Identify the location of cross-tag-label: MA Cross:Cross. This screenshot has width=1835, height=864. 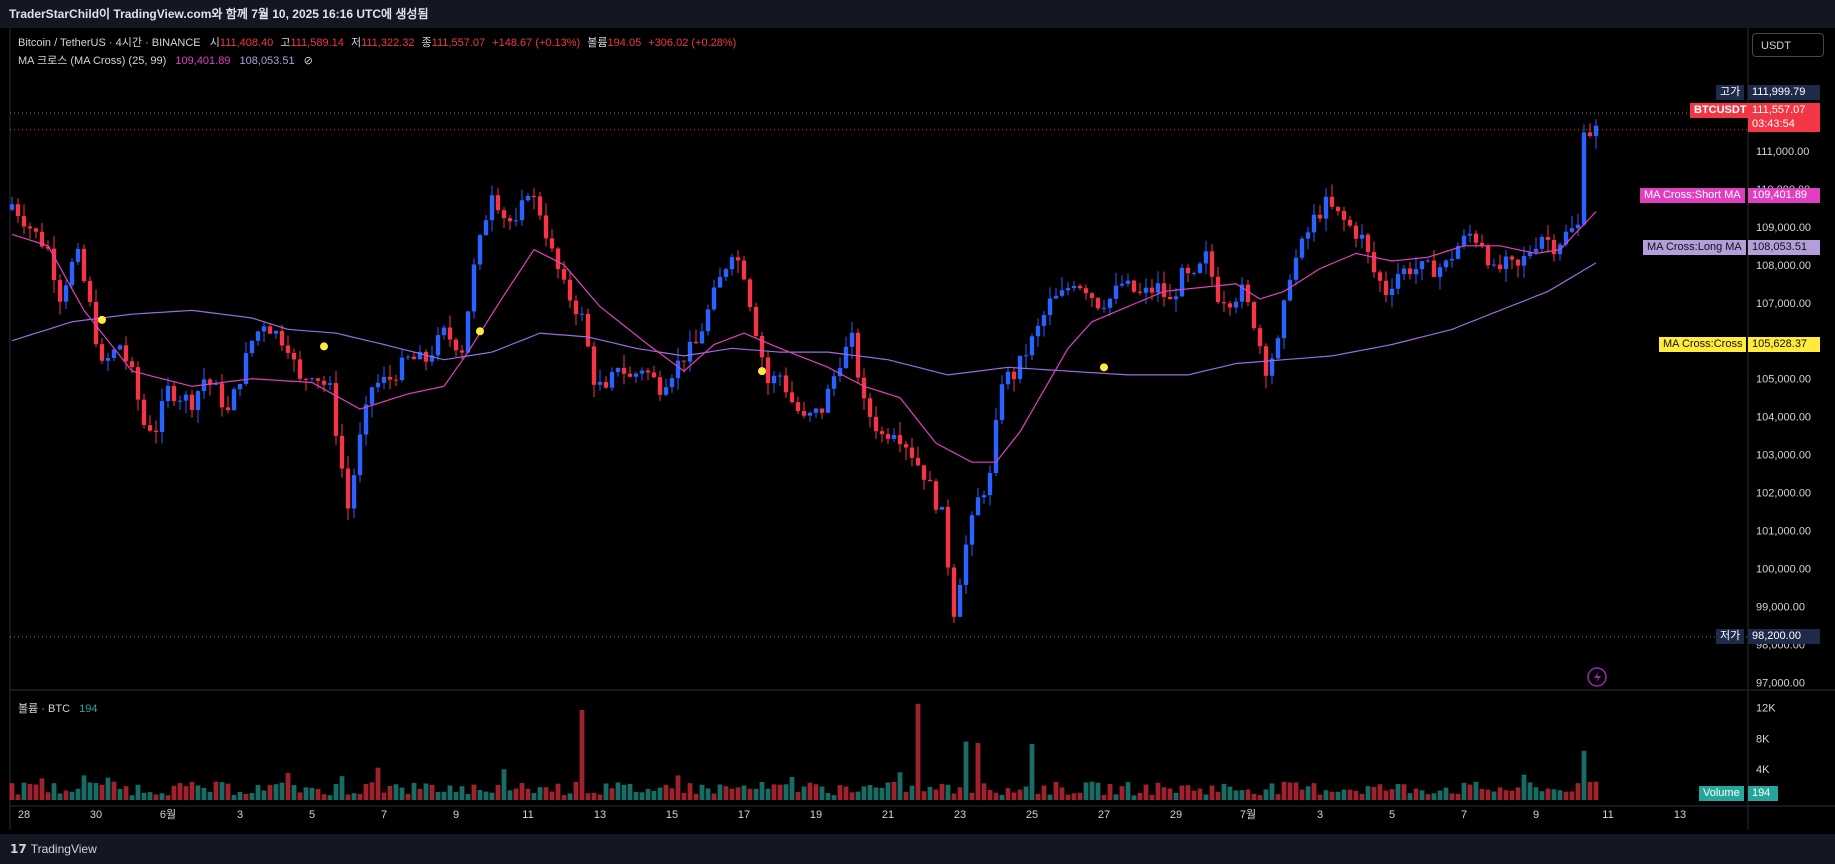
(1703, 344).